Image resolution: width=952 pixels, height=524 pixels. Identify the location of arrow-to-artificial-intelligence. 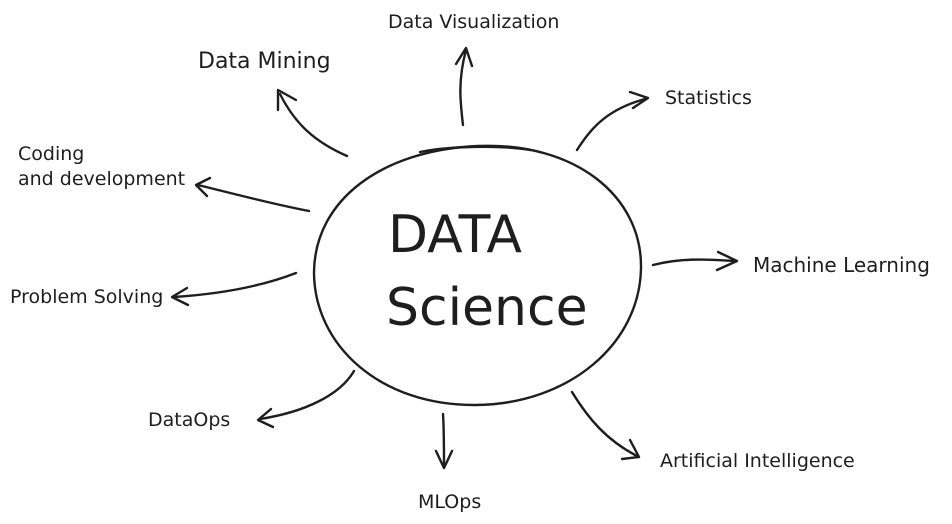
(605, 425).